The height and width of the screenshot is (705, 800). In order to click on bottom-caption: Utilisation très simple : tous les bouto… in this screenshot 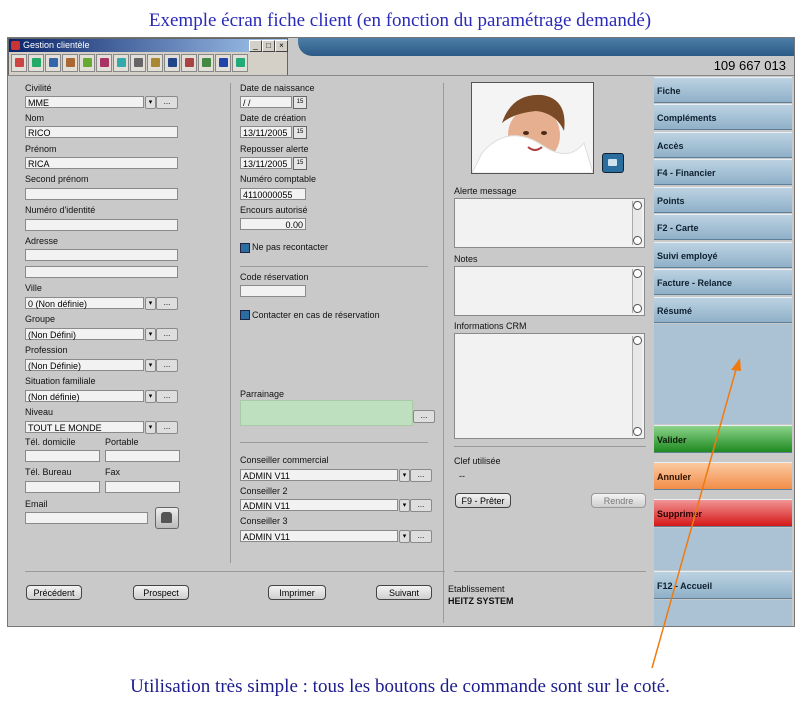, I will do `click(400, 686)`.